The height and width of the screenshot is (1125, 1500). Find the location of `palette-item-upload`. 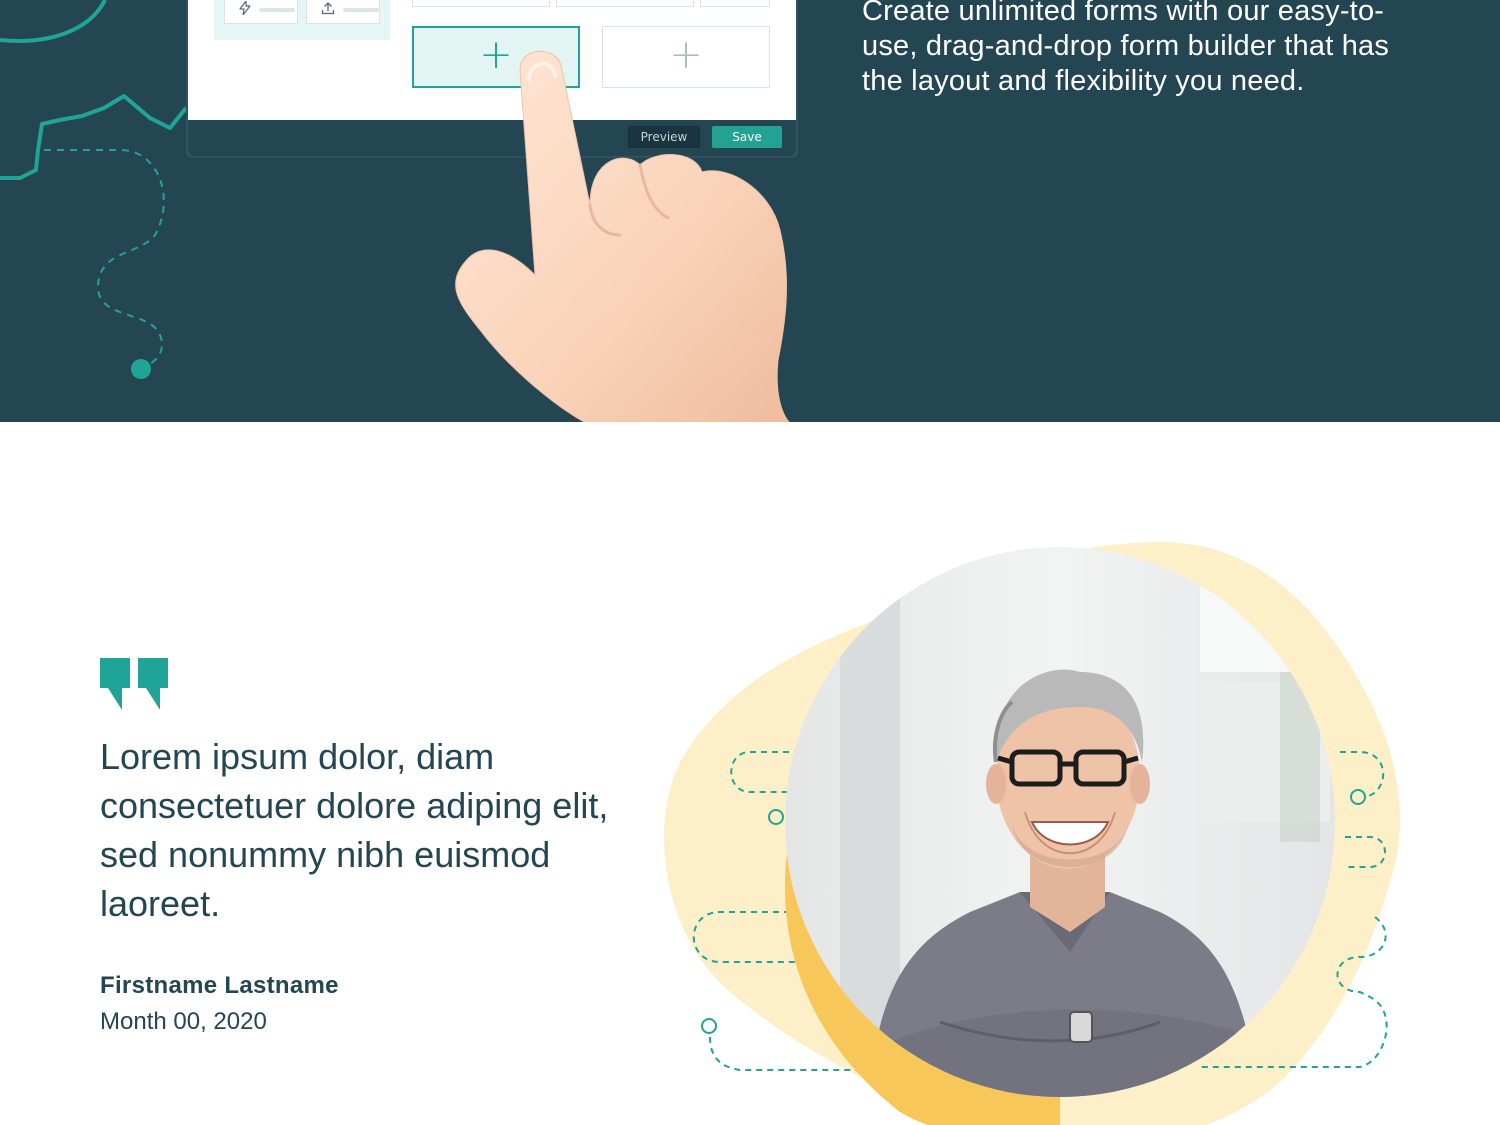

palette-item-upload is located at coordinates (343, 12).